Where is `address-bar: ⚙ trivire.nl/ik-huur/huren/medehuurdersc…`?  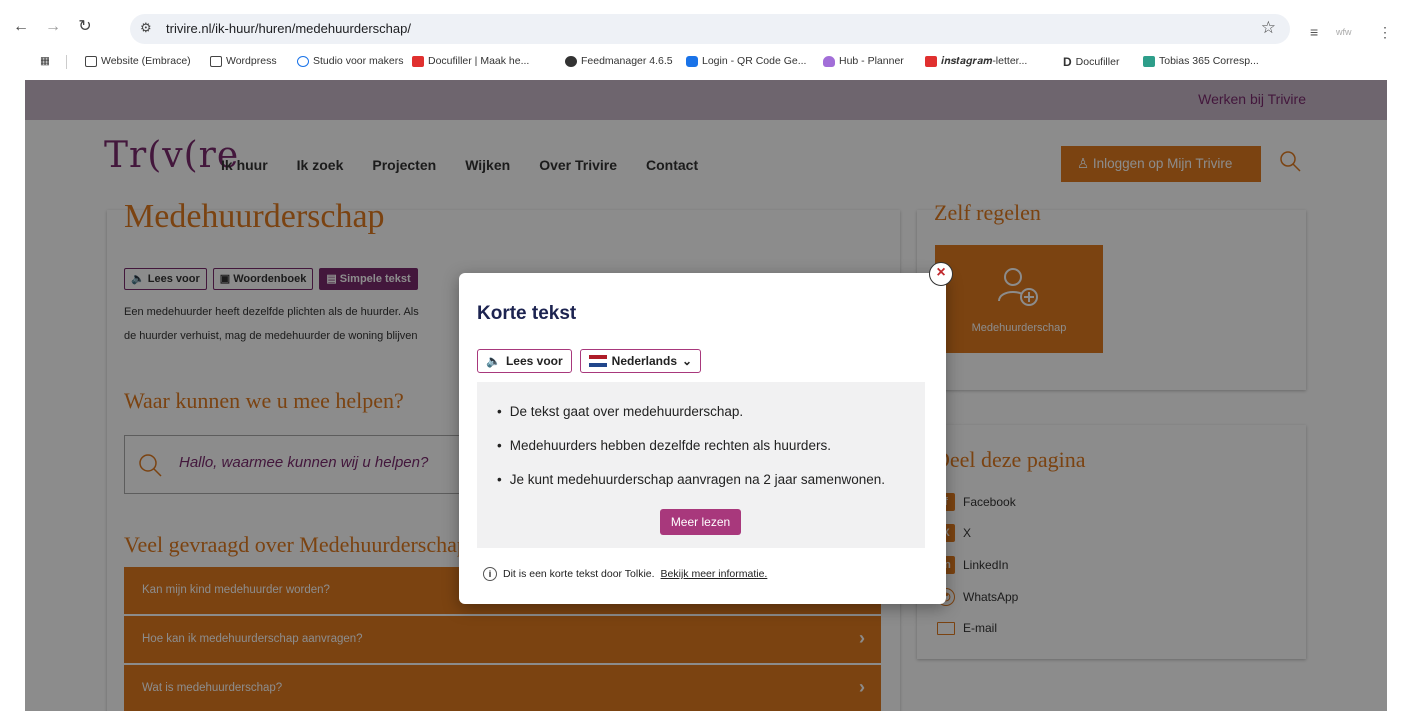
address-bar: ⚙ trivire.nl/ik-huur/huren/medehuurdersc… is located at coordinates (710, 29).